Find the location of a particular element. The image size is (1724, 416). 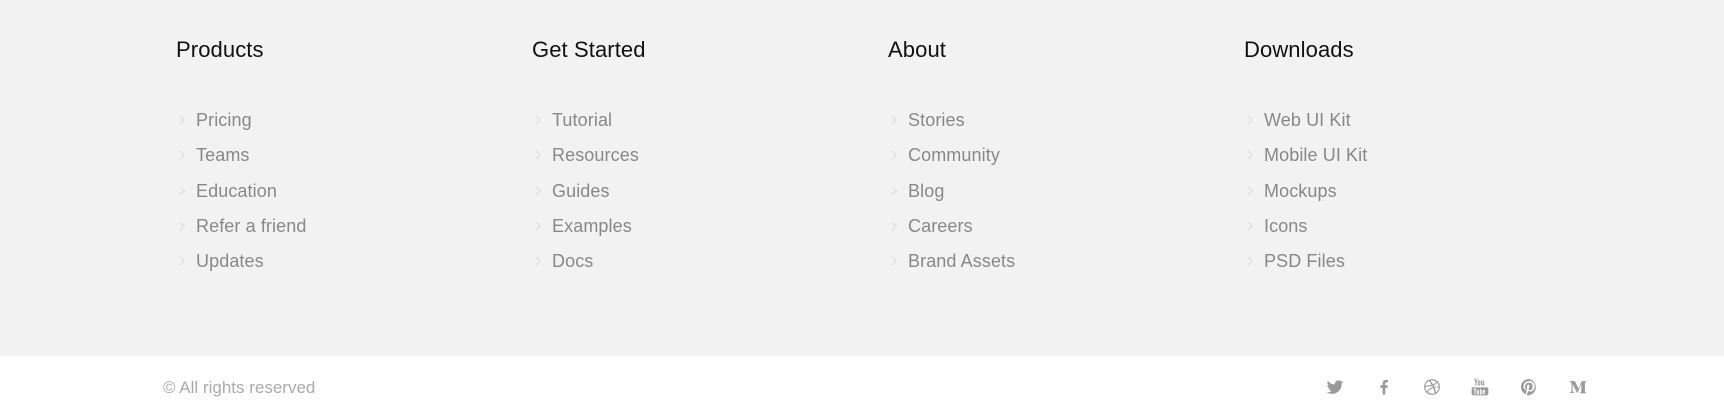

footer-link-stories: Stories is located at coordinates (936, 120).